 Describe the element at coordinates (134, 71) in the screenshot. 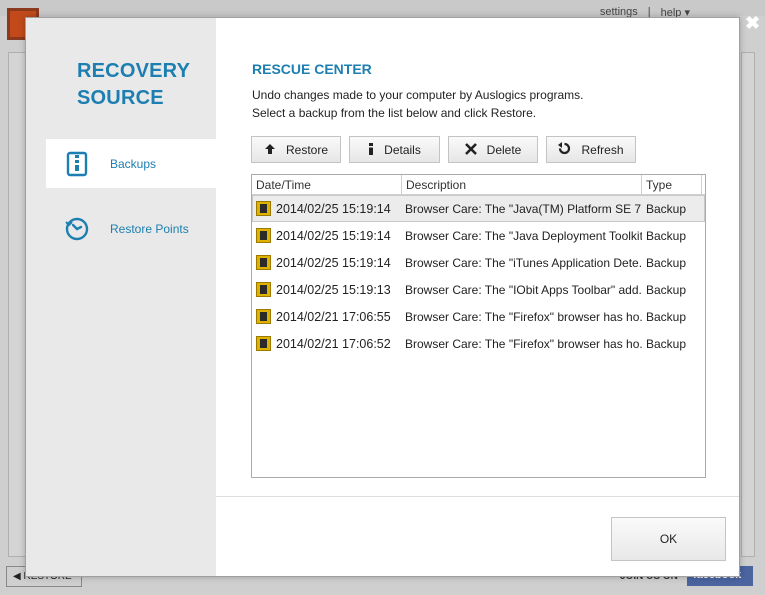

I see `sidebar-title-line1: RECOVERY` at that location.